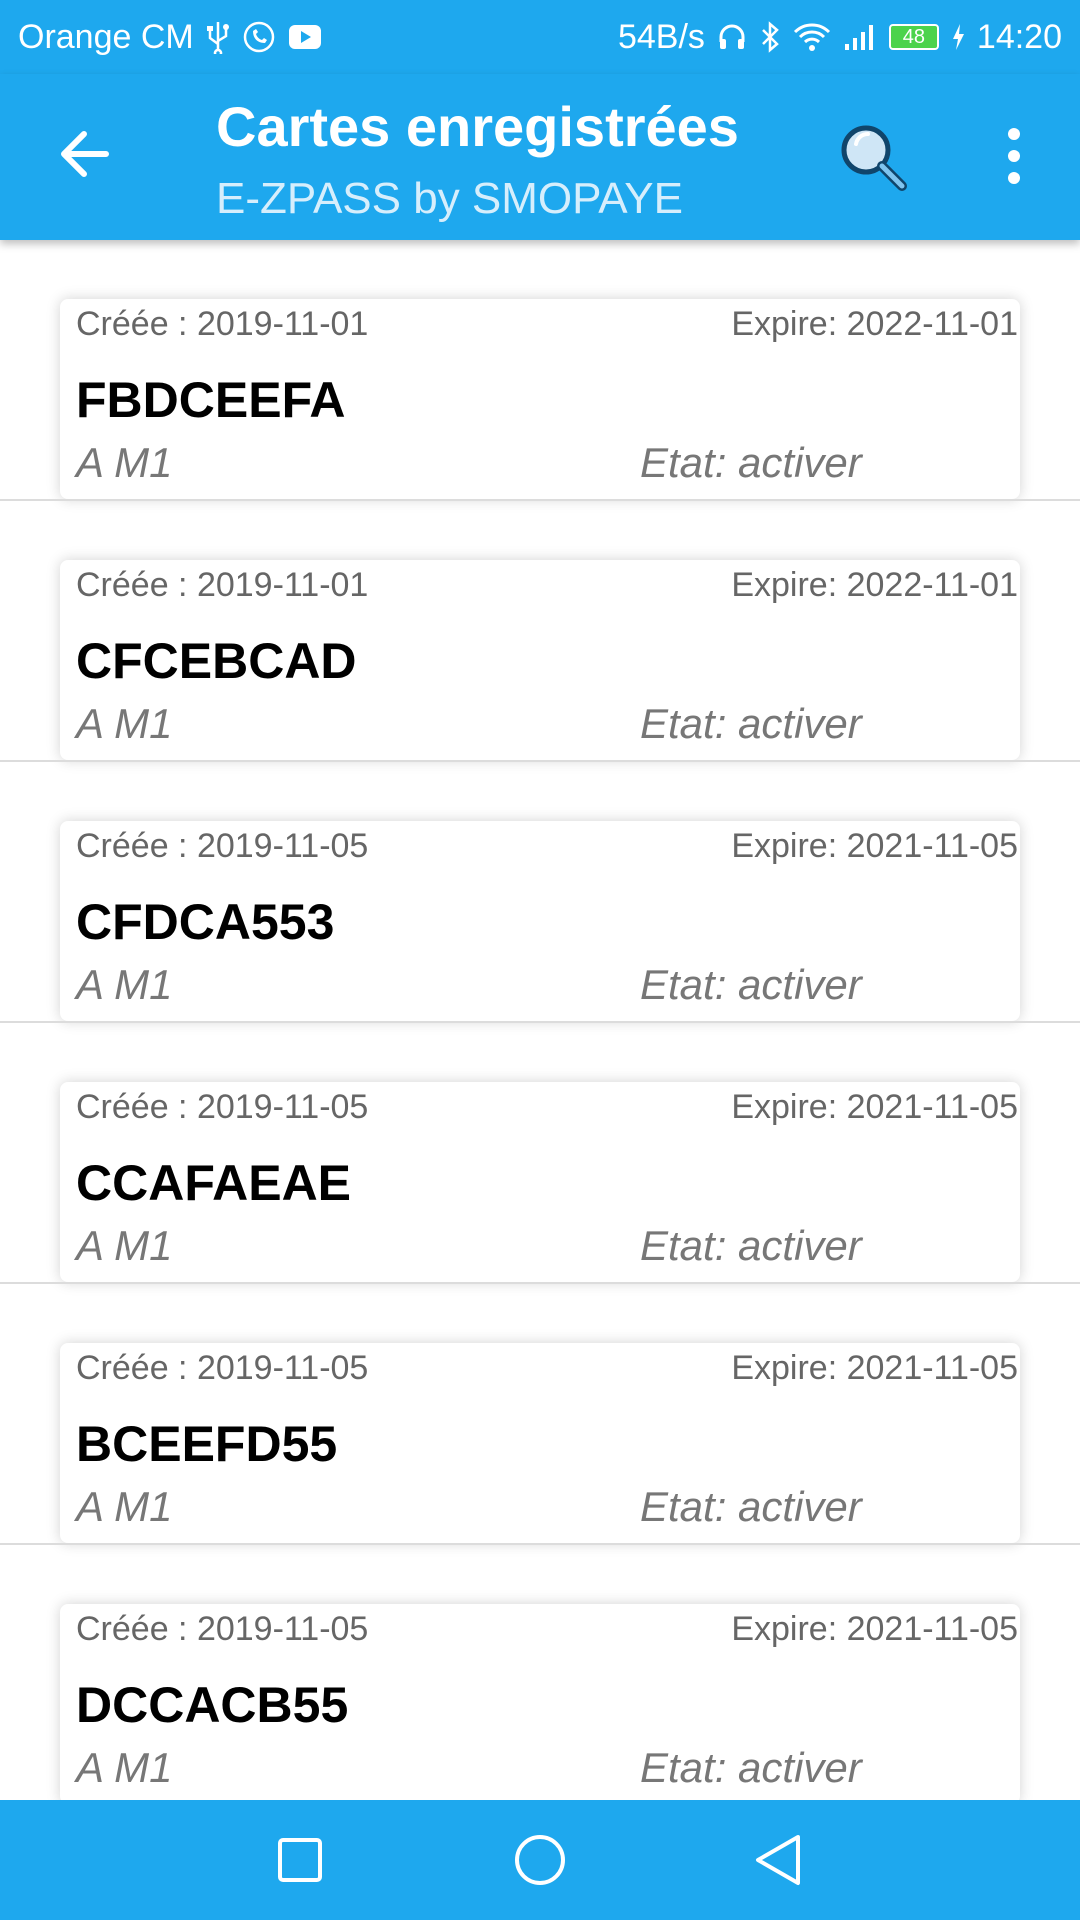 This screenshot has height=1920, width=1080. What do you see at coordinates (211, 400) in the screenshot?
I see `card-code: FBDCEEFA` at bounding box center [211, 400].